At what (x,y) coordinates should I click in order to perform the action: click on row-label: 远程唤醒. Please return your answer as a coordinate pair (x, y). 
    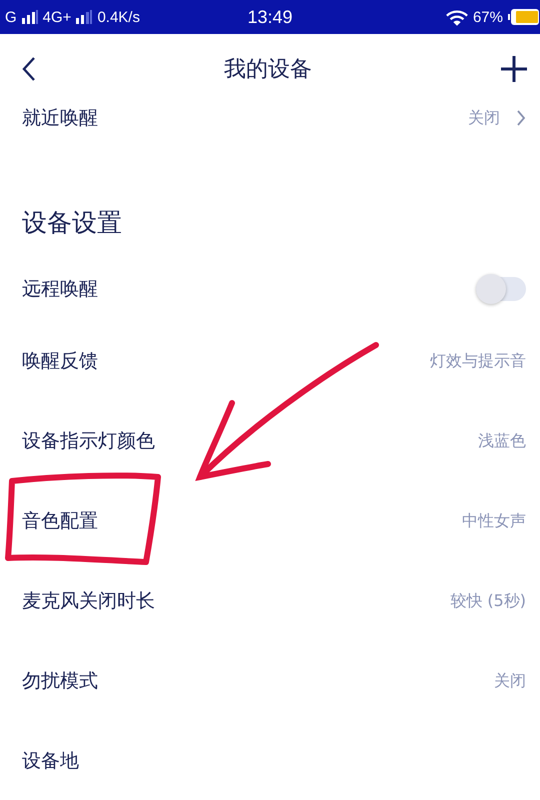
    Looking at the image, I should click on (60, 289).